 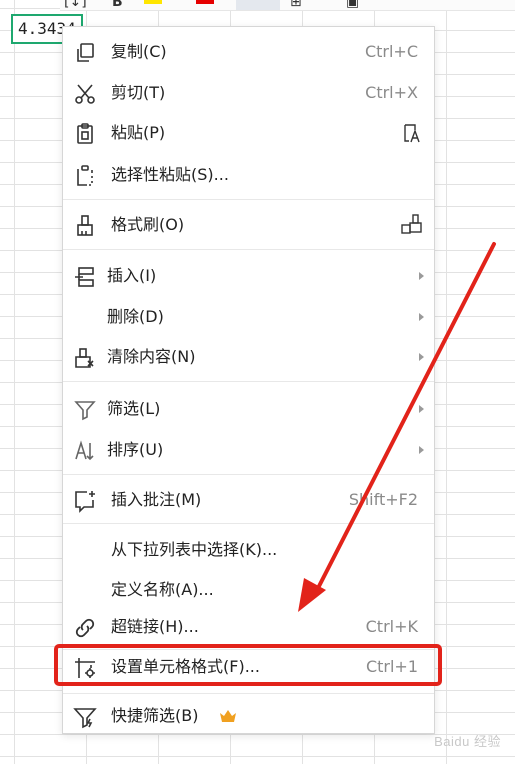 I want to click on toolbar-strip: [↕] B ⊞ ▣, so click(x=287, y=5).